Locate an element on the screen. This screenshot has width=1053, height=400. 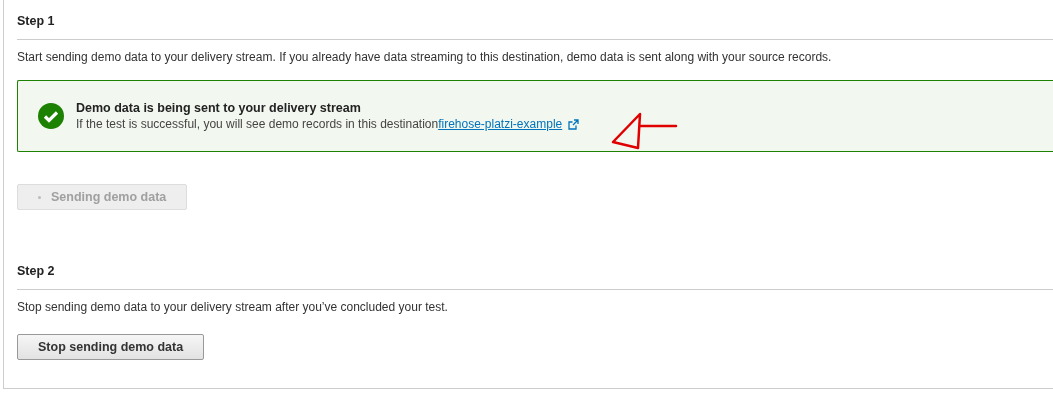
destination-link: firehose-platzi-example is located at coordinates (500, 124).